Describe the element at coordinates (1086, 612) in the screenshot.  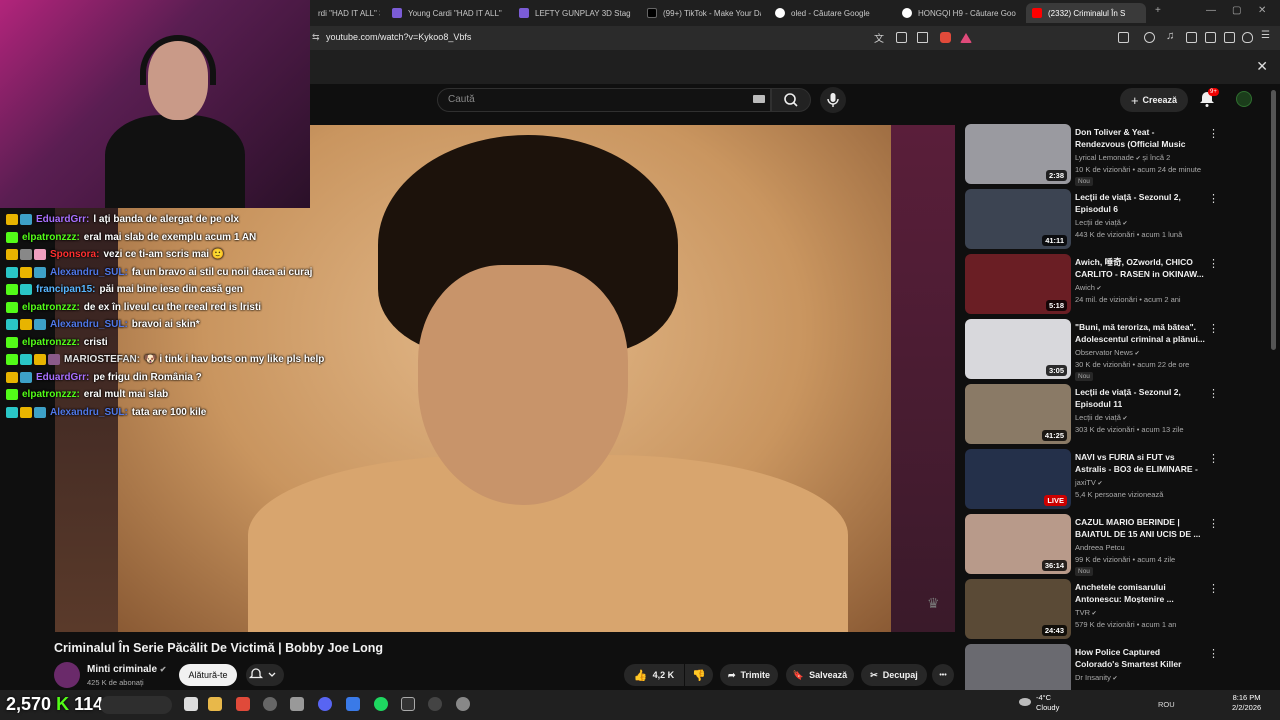
I see `recommended-channel: TVR ✔` at that location.